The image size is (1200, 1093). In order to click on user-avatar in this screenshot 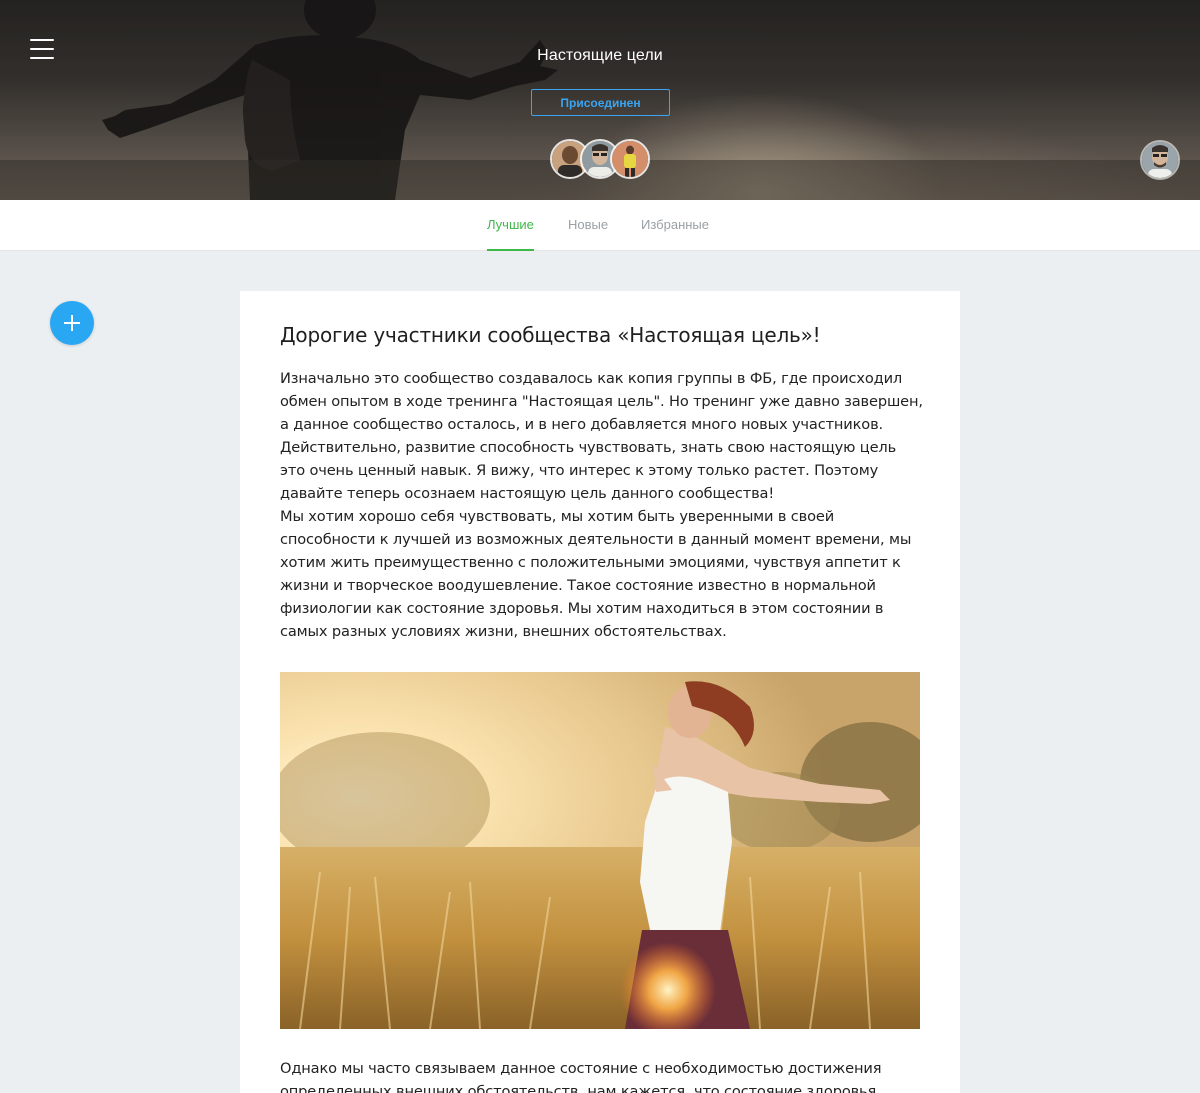, I will do `click(1160, 160)`.